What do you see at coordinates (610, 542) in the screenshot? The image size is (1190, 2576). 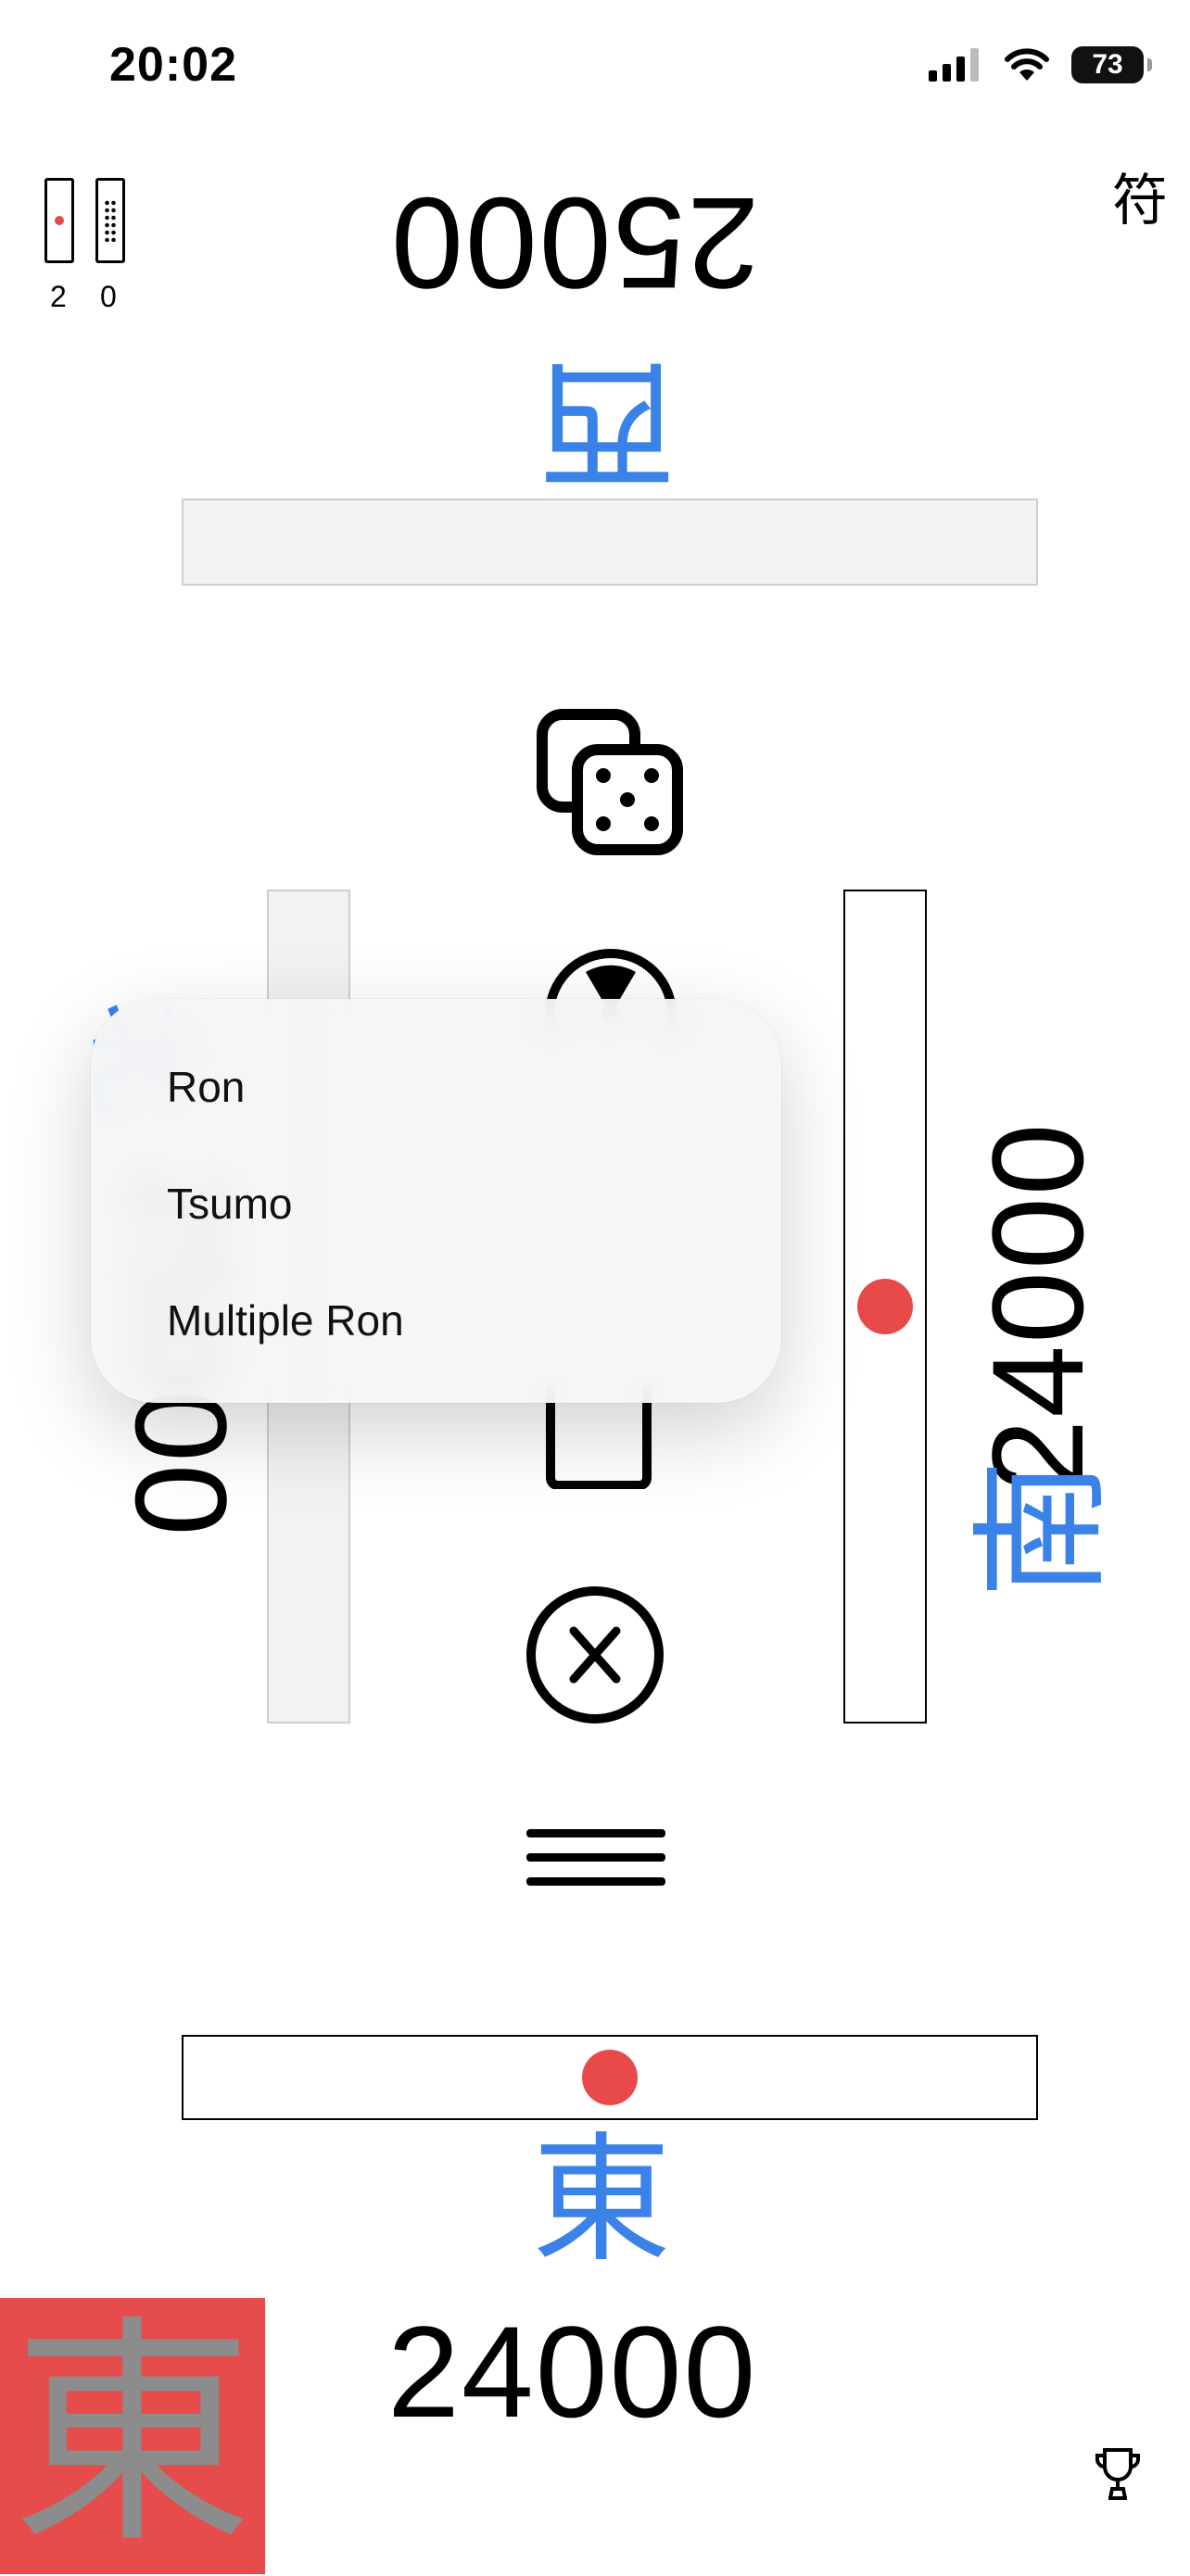 I see `top-player-riichi-bar` at bounding box center [610, 542].